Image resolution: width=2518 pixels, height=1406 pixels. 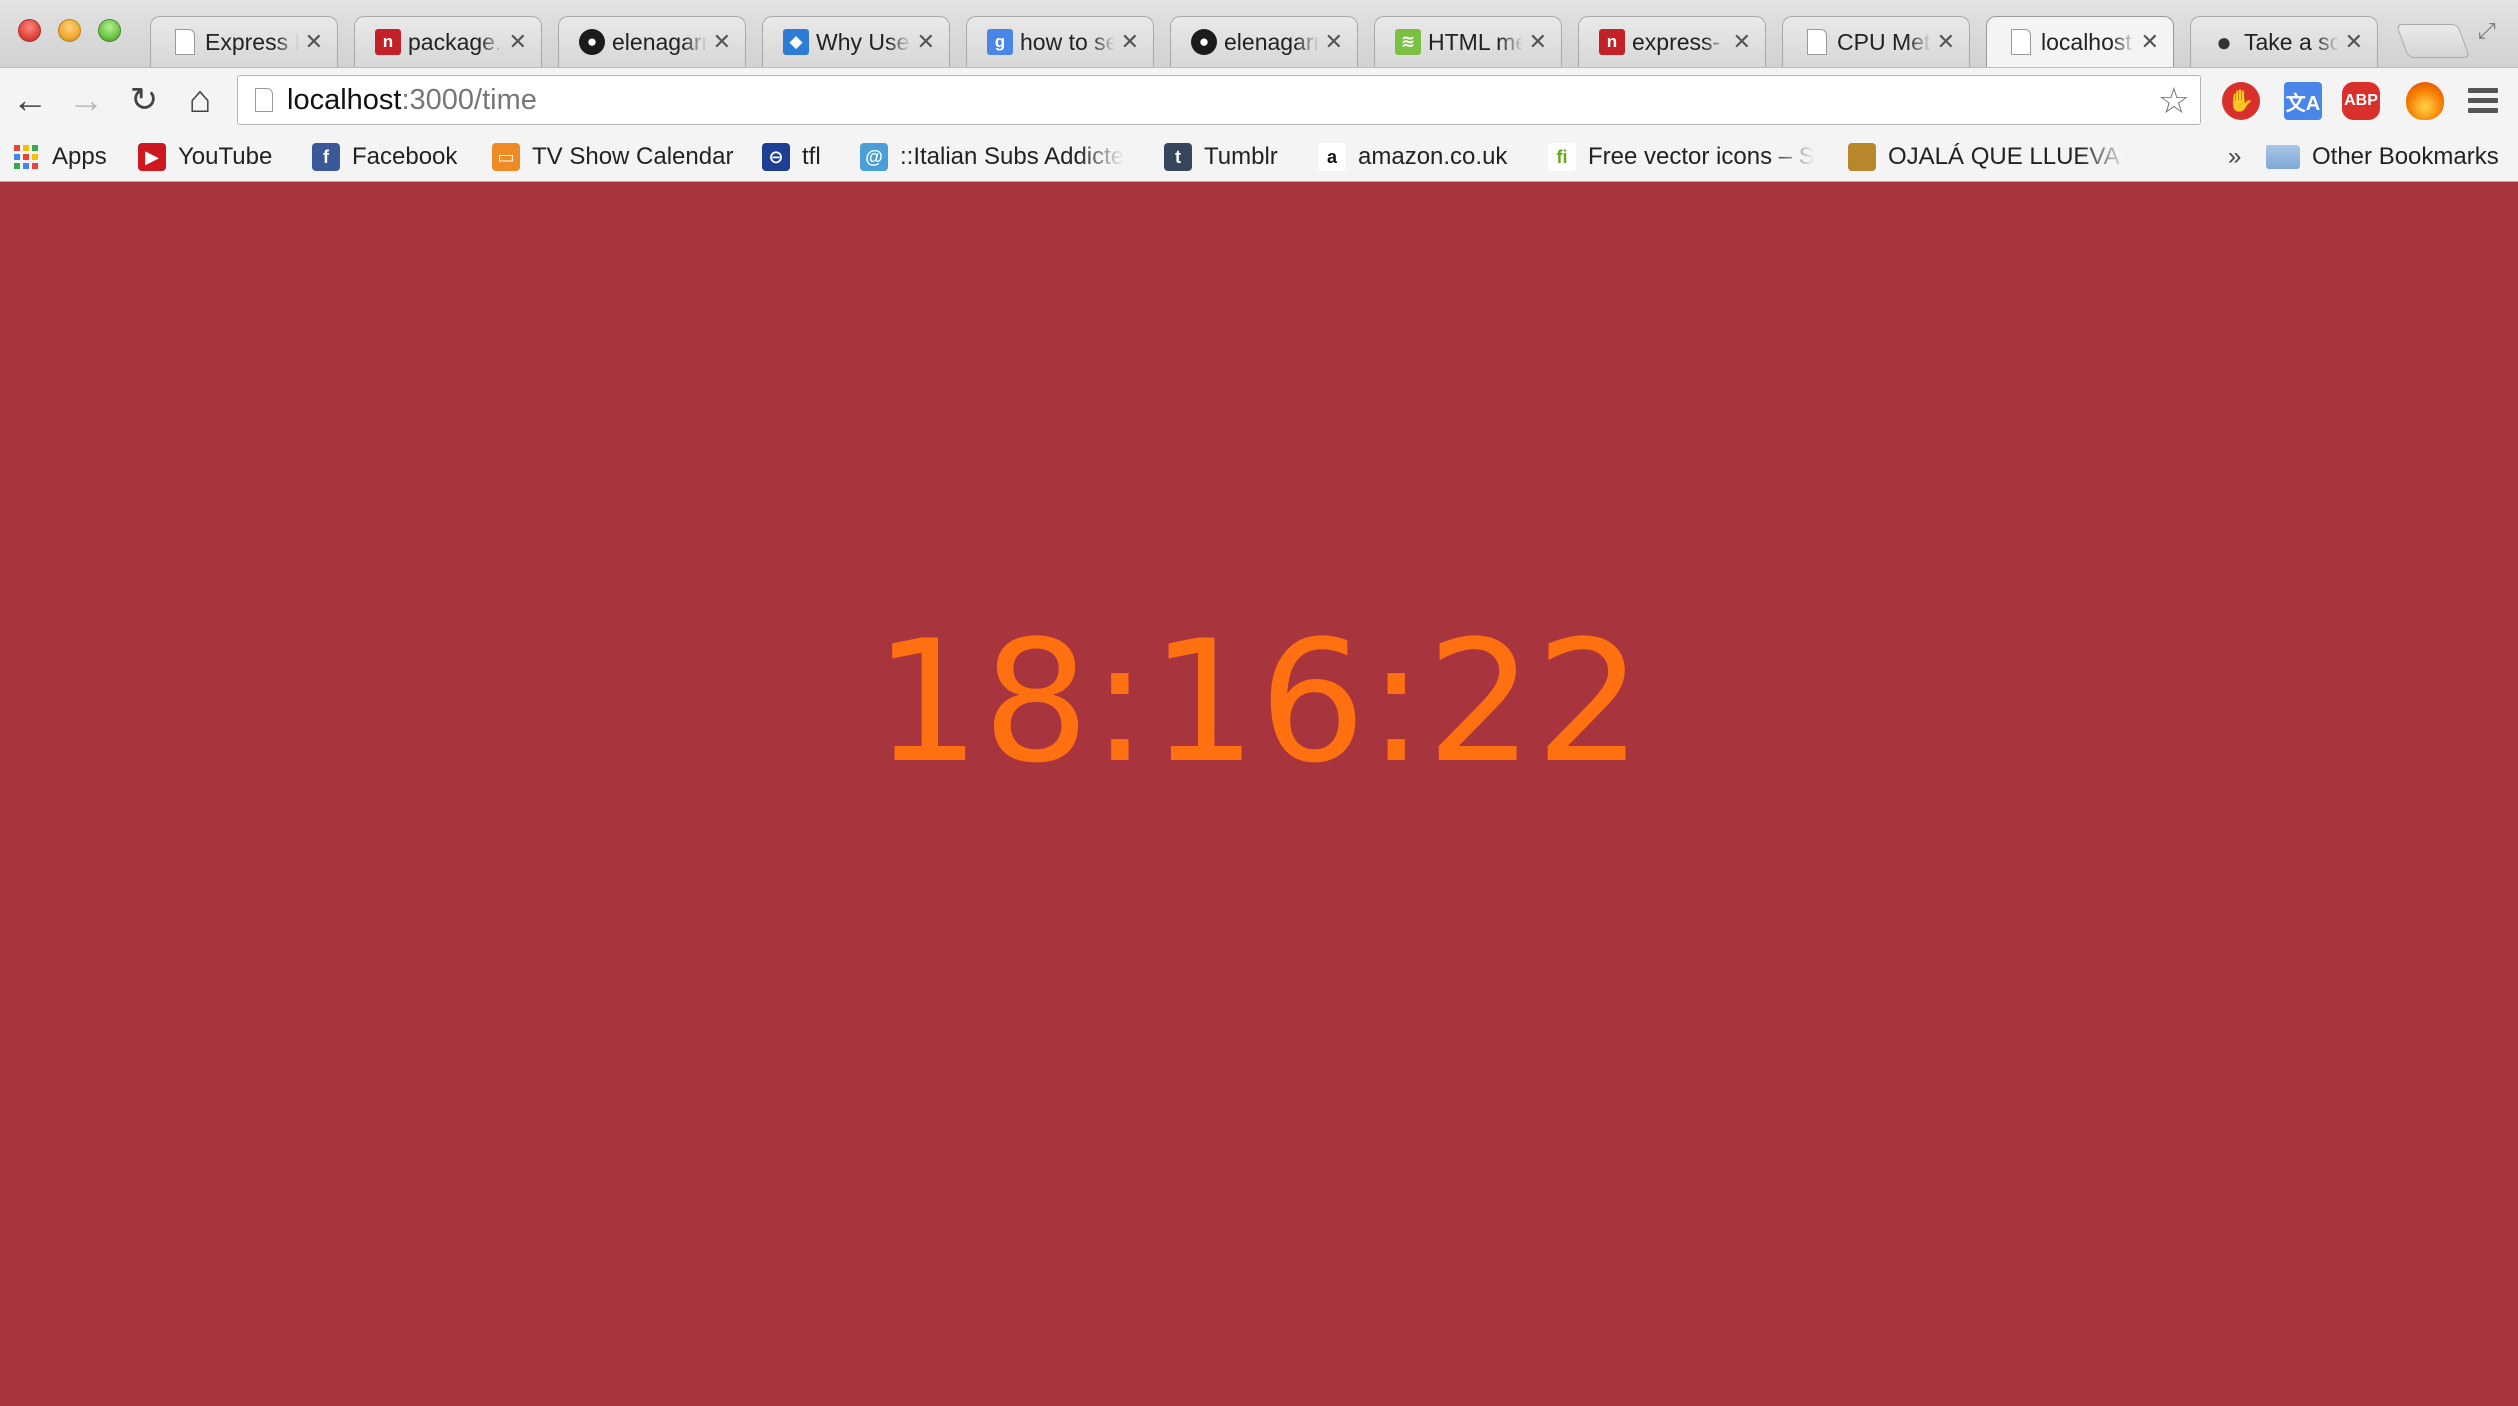 I want to click on translate-extension-icon: 文A, so click(x=2303, y=101).